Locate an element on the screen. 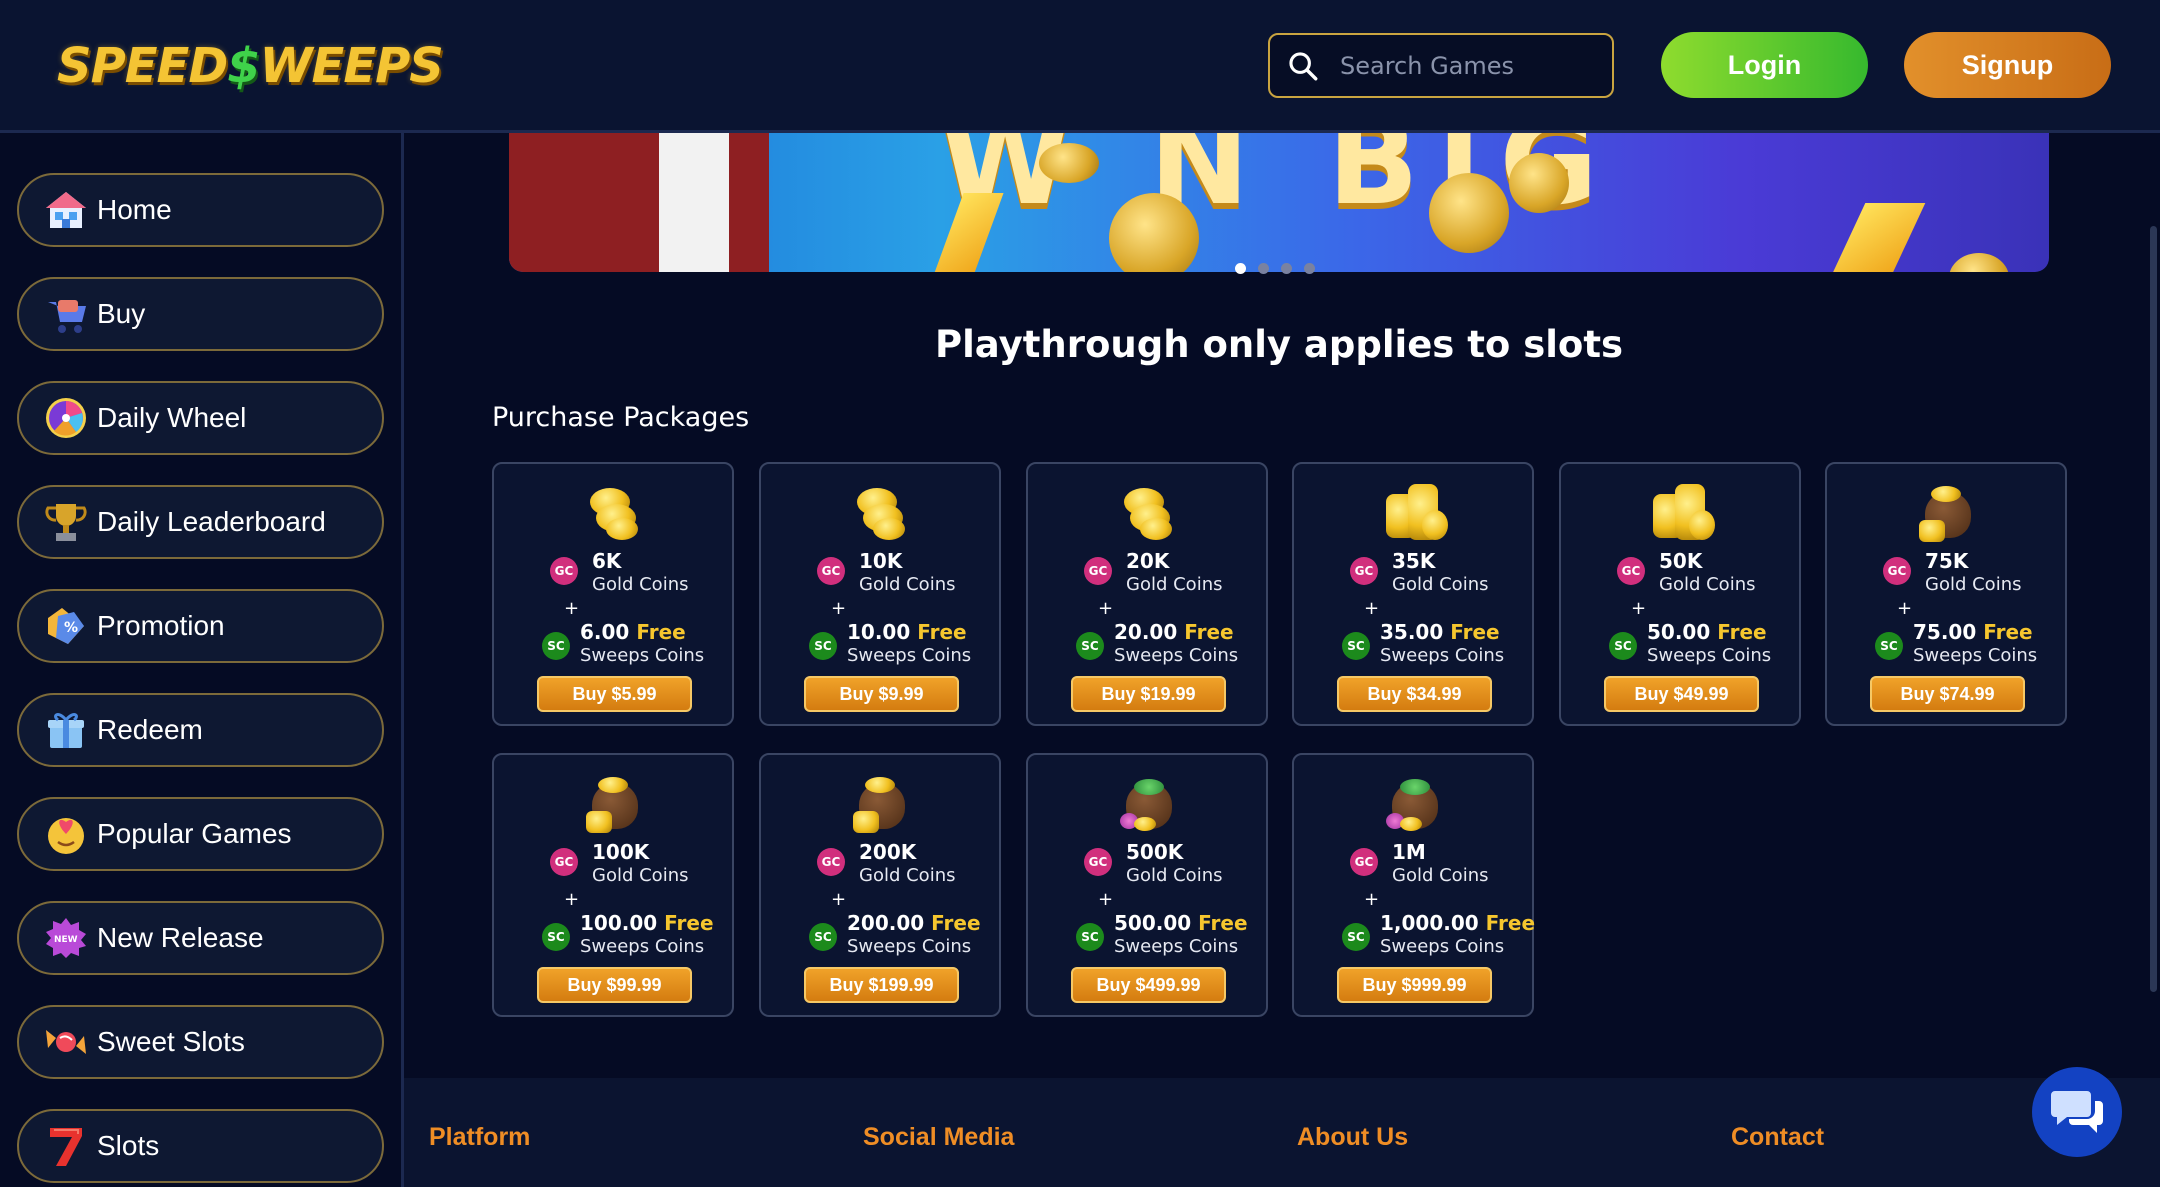 This screenshot has width=2160, height=1187. sidebar-item-daily-wheel: Daily Wheel is located at coordinates (200, 418).